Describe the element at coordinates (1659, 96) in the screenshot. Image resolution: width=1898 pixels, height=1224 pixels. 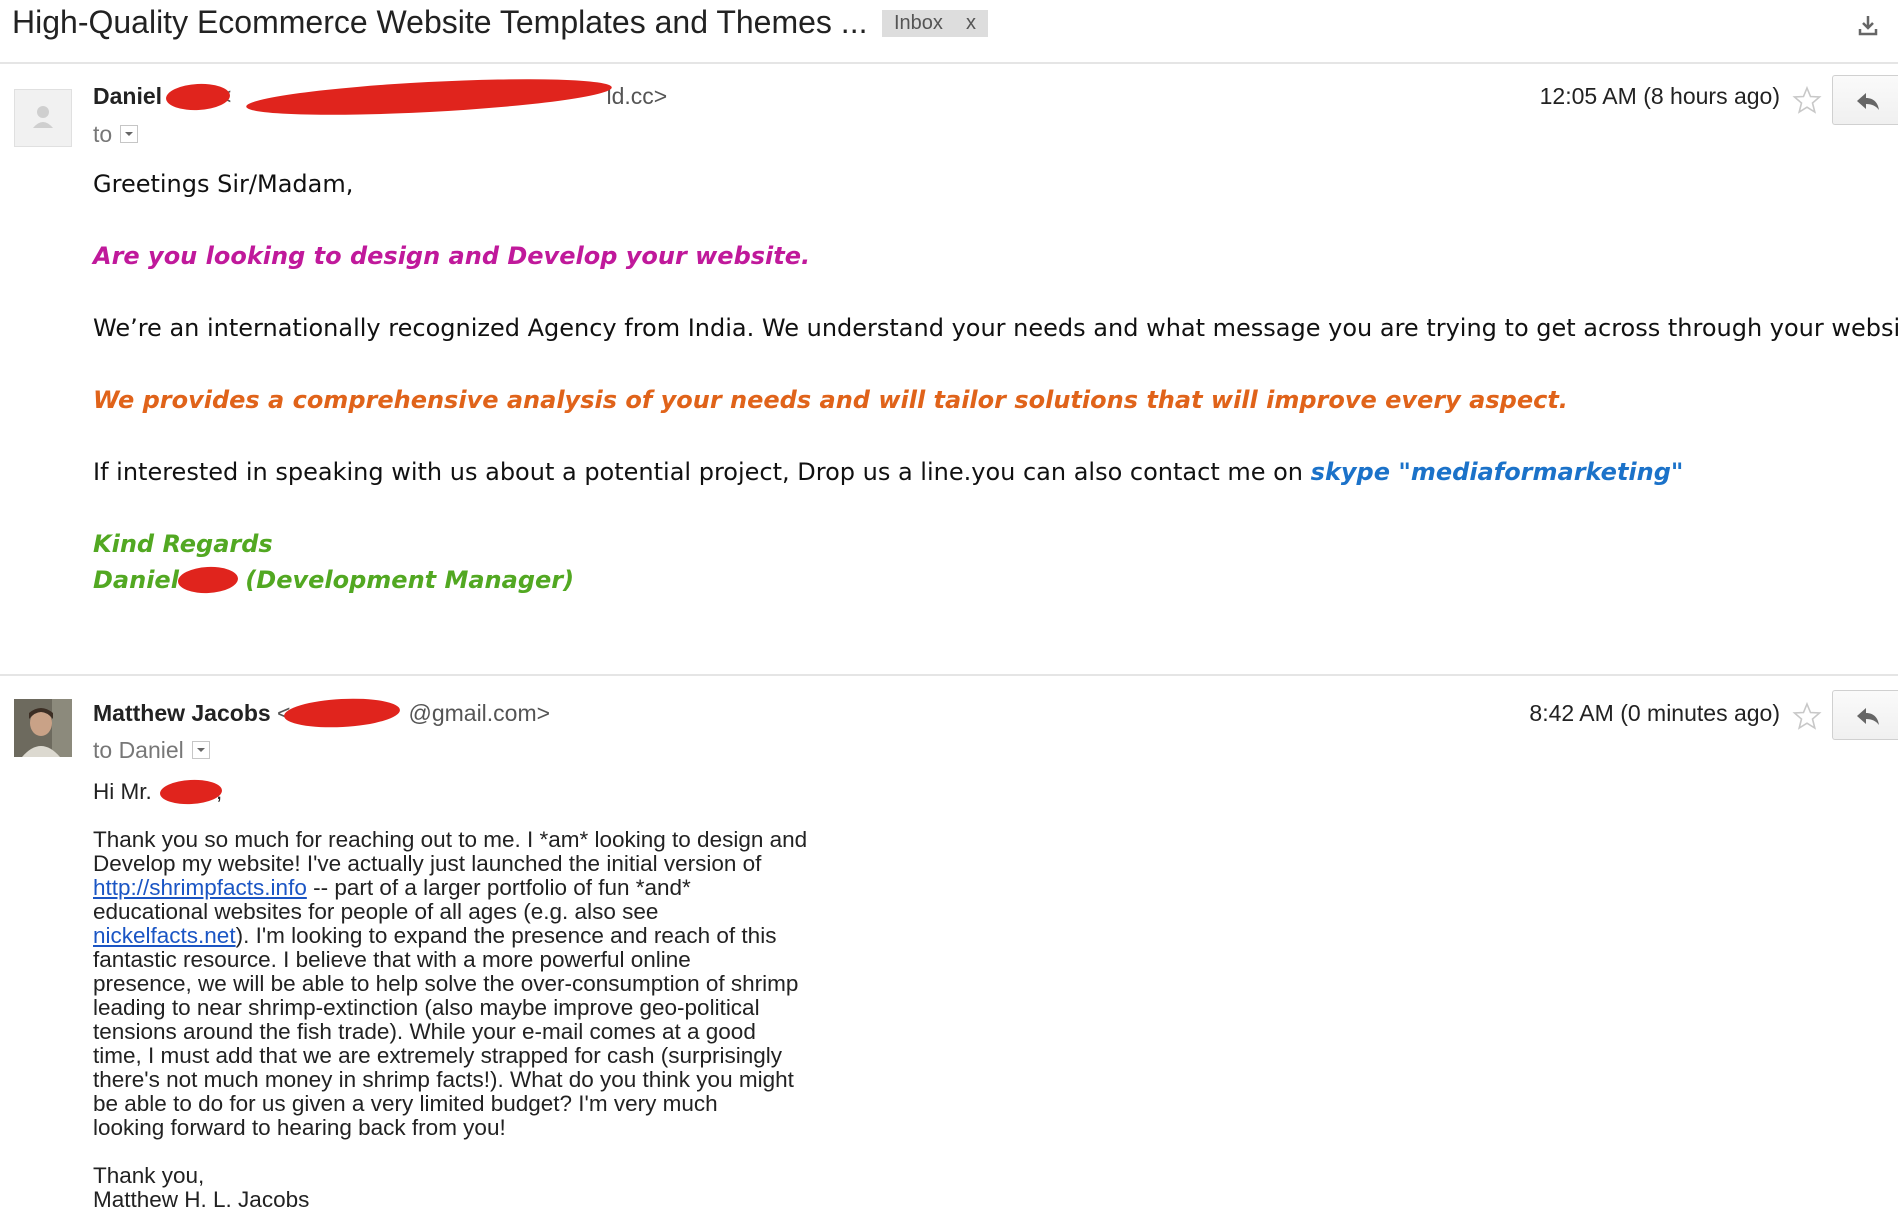
I see `message-timestamp: 12:05 AM (8 hours ago)` at that location.